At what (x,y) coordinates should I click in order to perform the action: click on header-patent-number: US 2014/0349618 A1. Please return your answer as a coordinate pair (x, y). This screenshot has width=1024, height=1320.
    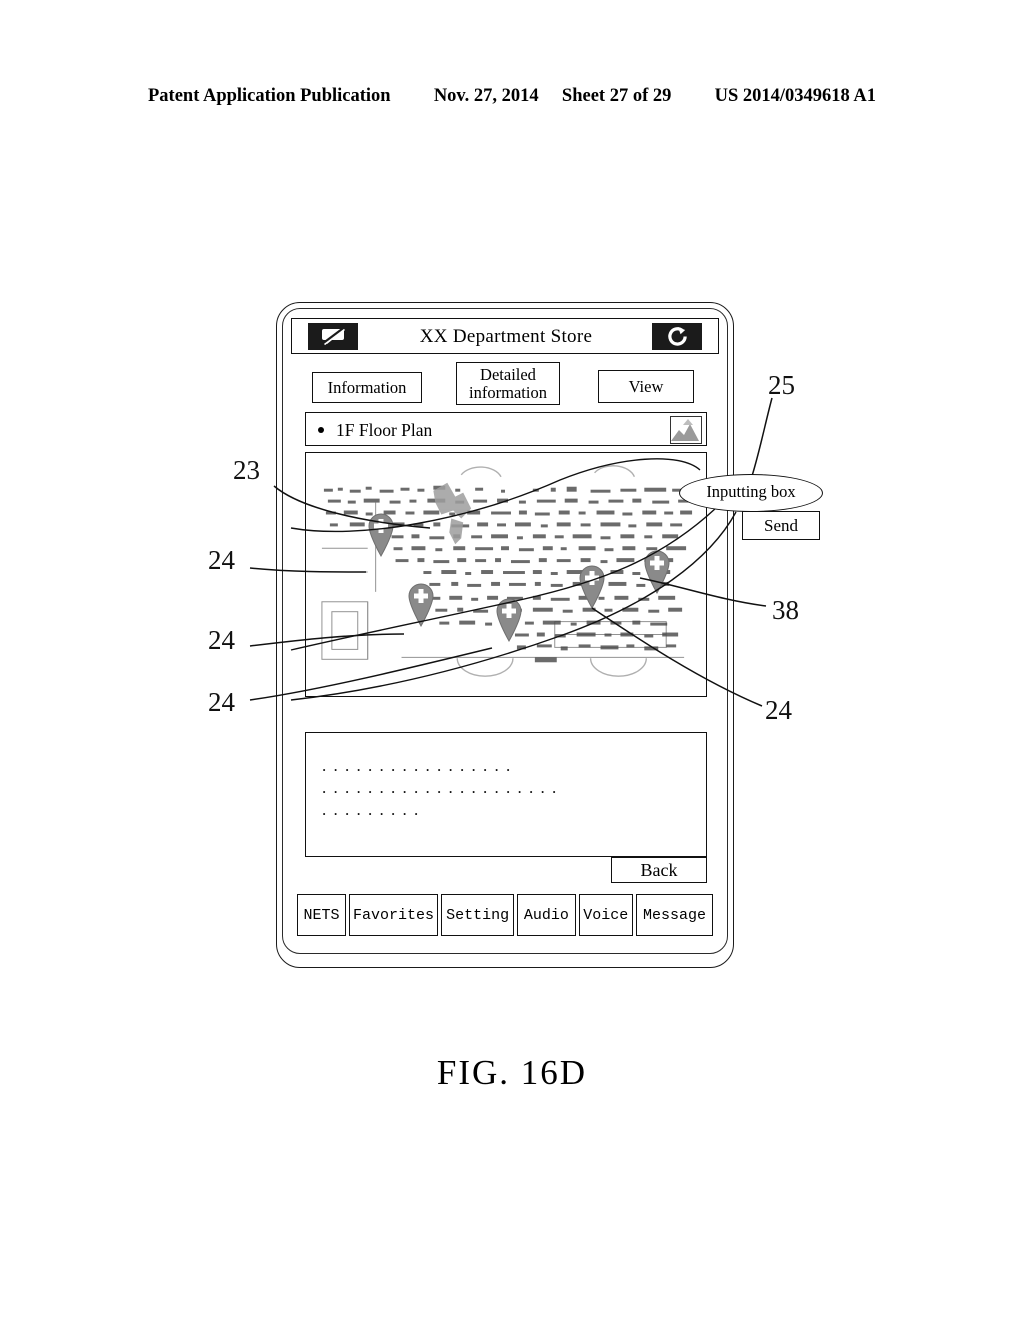
    Looking at the image, I should click on (795, 96).